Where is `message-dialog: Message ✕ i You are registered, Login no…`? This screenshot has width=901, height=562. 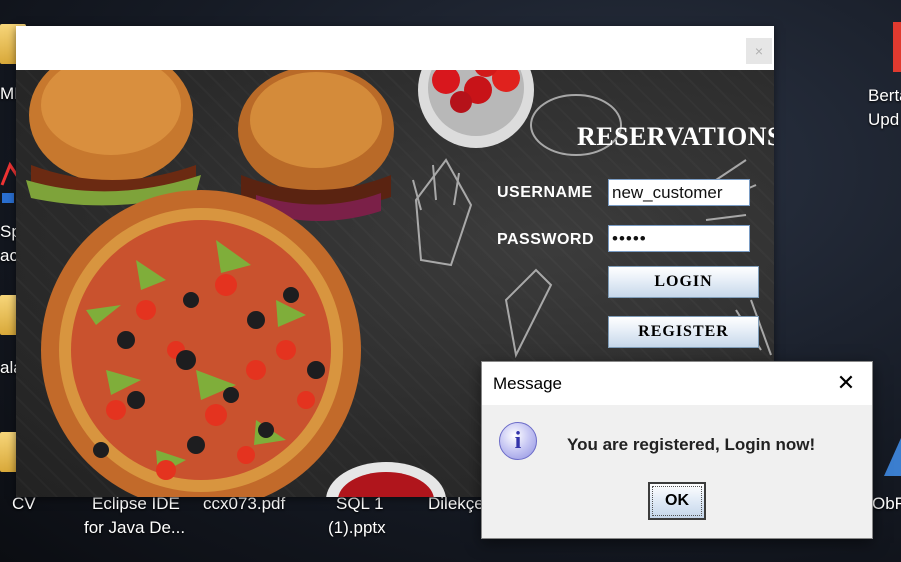
message-dialog: Message ✕ i You are registered, Login no… is located at coordinates (677, 450).